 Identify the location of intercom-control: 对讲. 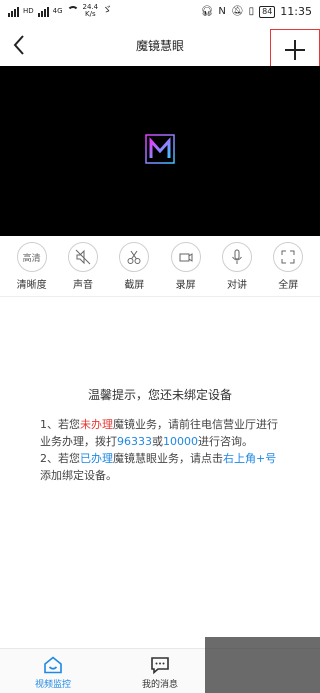
(236, 267).